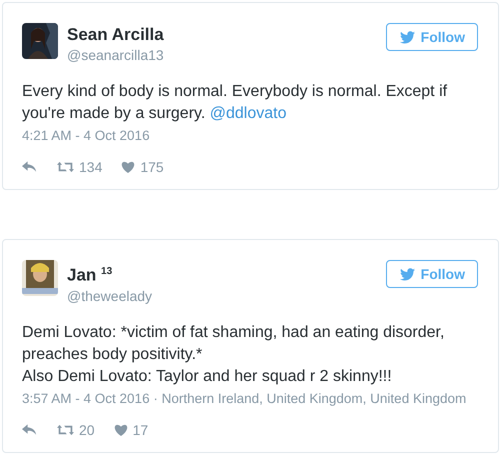 This screenshot has width=501, height=461. I want to click on tweet-timestamp: 4:21 AM - 4 Oct 2016, so click(86, 136).